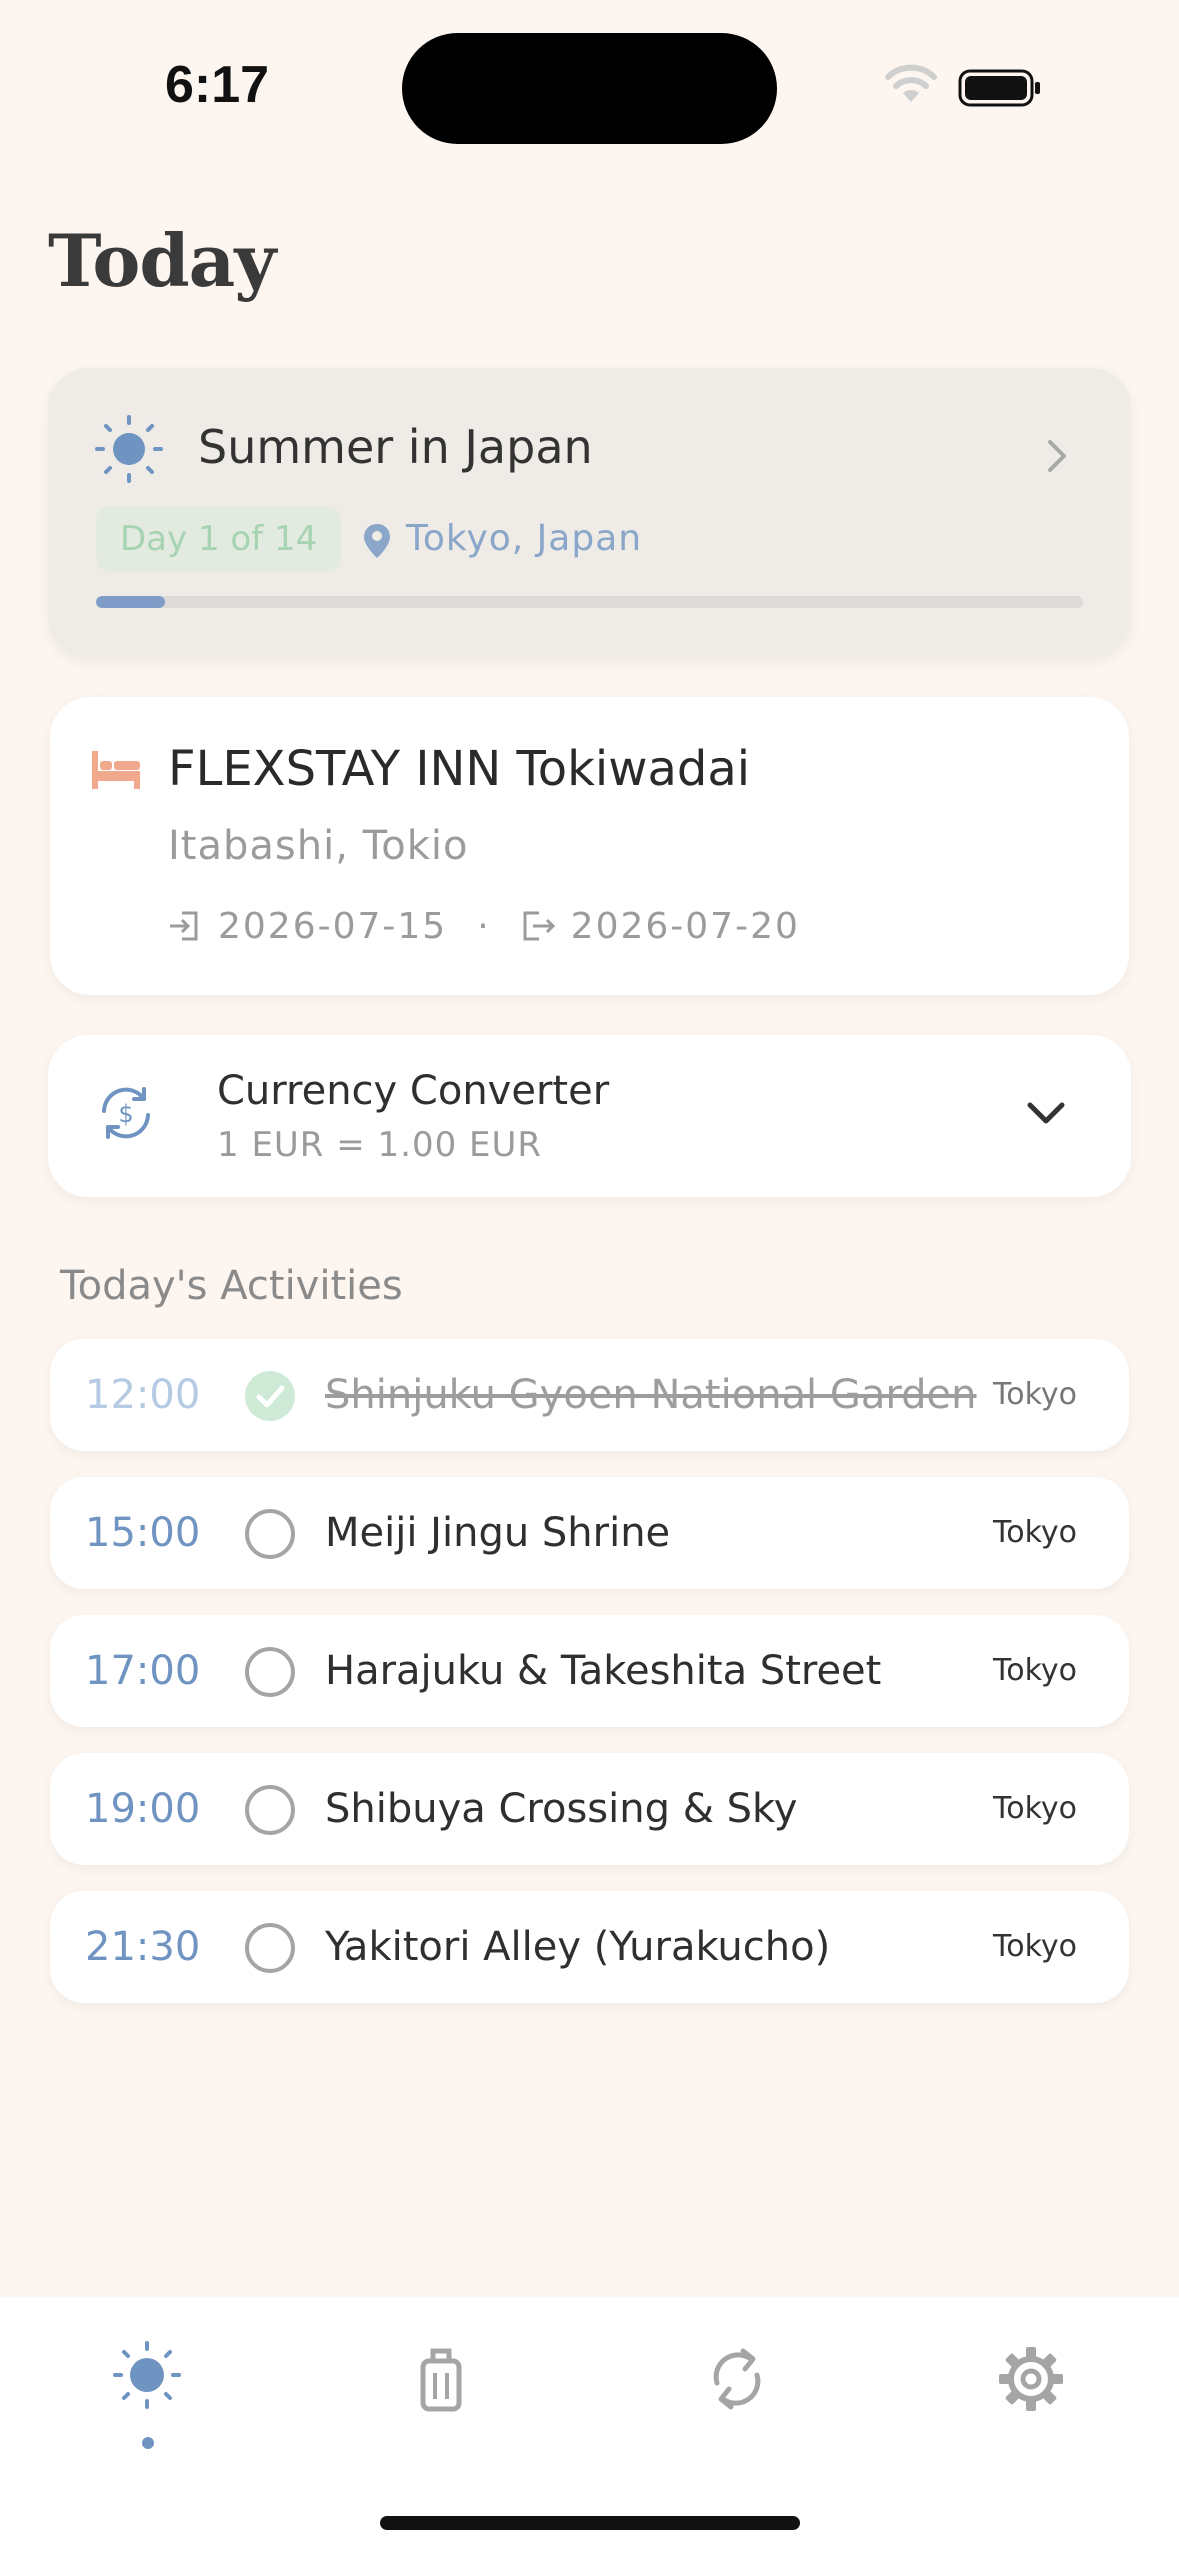 This screenshot has width=1179, height=2556. I want to click on hotel-name: FLEXSTAY INN Tokiwadai, so click(459, 769).